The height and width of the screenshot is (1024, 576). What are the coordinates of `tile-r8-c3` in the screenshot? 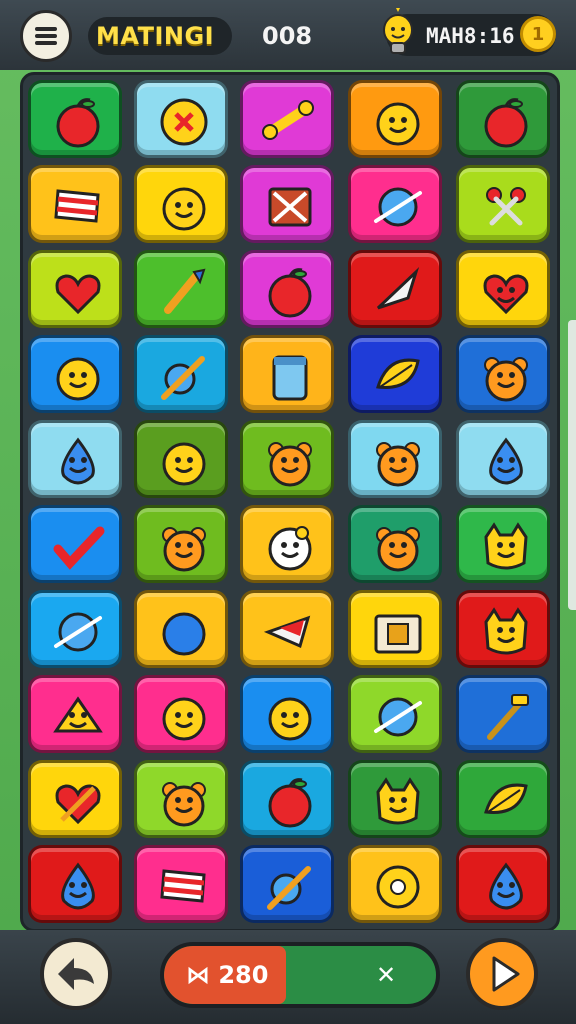 It's located at (287, 714).